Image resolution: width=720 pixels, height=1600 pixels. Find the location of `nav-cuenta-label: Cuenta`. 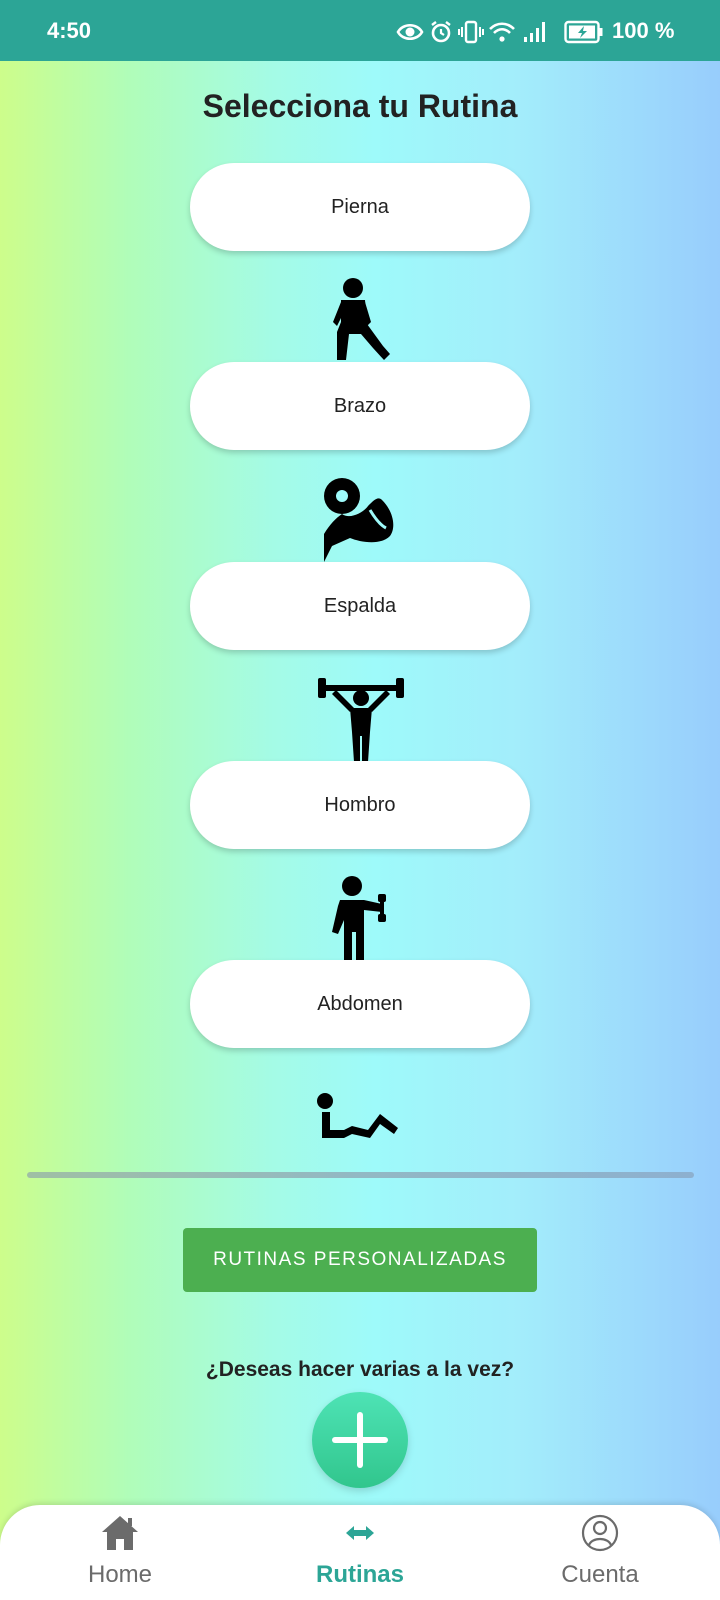

nav-cuenta-label: Cuenta is located at coordinates (600, 1574).